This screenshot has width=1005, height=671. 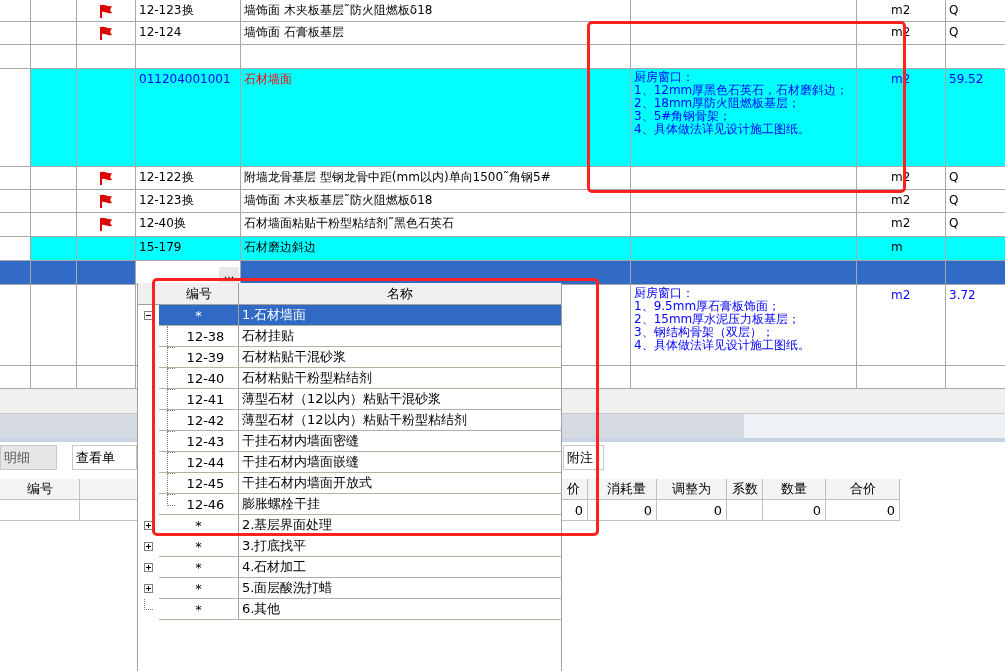 I want to click on column-header: 价, so click(x=574, y=489).